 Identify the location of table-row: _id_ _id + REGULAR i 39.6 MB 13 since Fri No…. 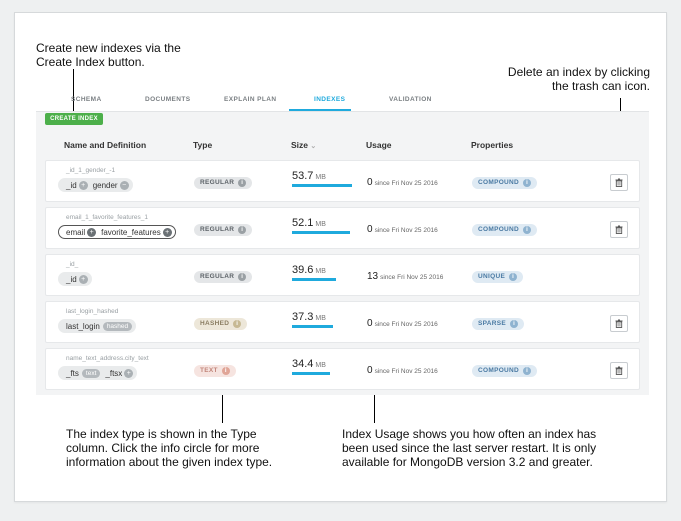
(342, 275).